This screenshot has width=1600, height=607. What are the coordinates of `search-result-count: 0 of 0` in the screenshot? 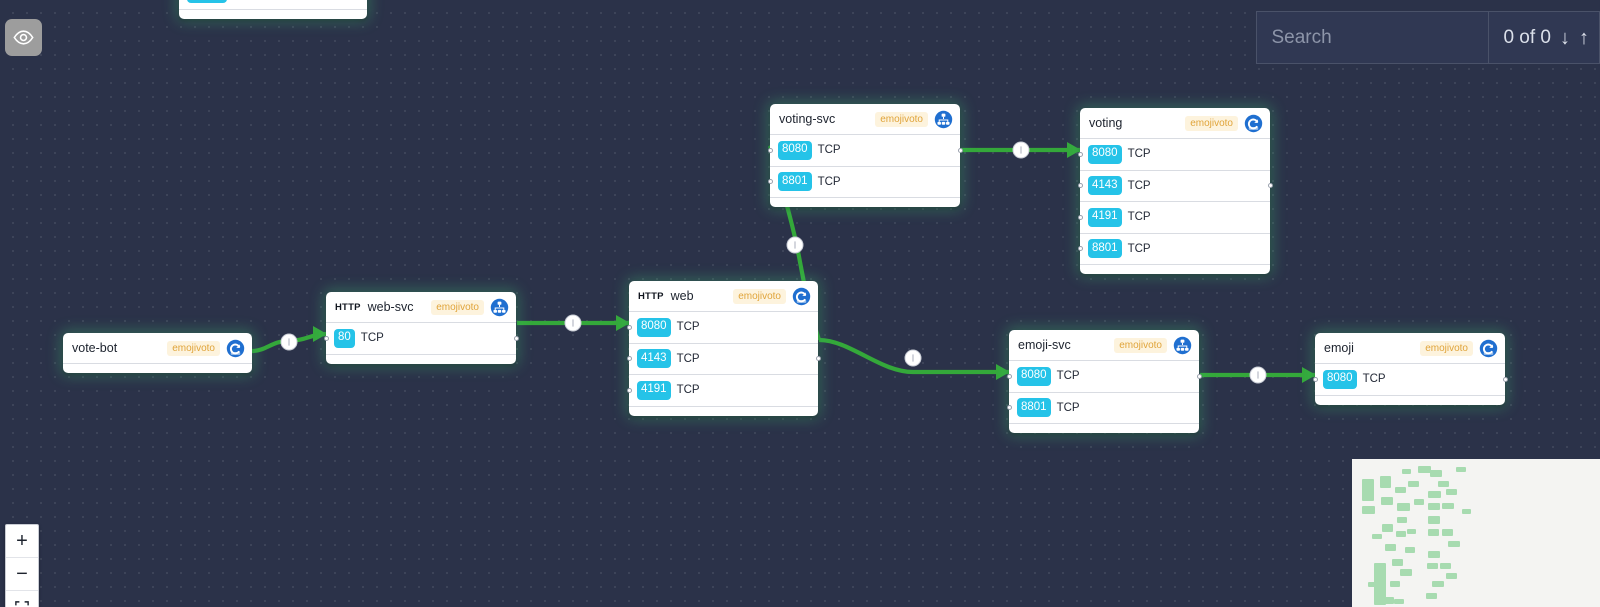 It's located at (1527, 37).